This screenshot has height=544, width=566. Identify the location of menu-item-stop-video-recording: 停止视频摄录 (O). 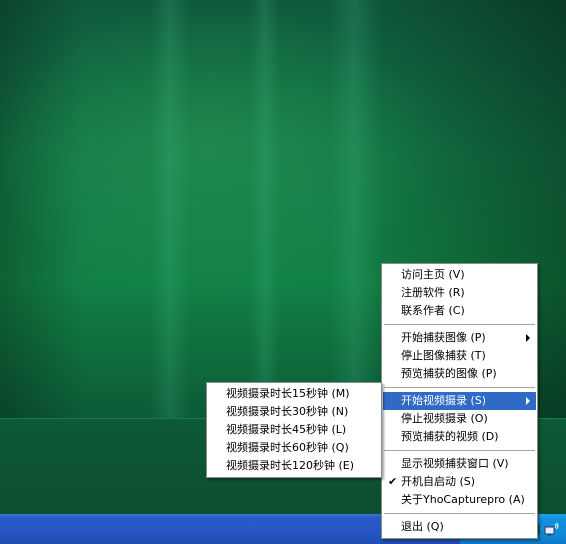
(459, 419).